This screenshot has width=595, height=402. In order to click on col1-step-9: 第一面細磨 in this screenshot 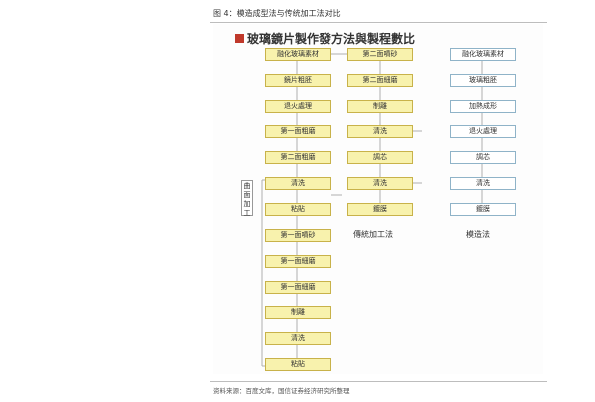, I will do `click(298, 261)`.